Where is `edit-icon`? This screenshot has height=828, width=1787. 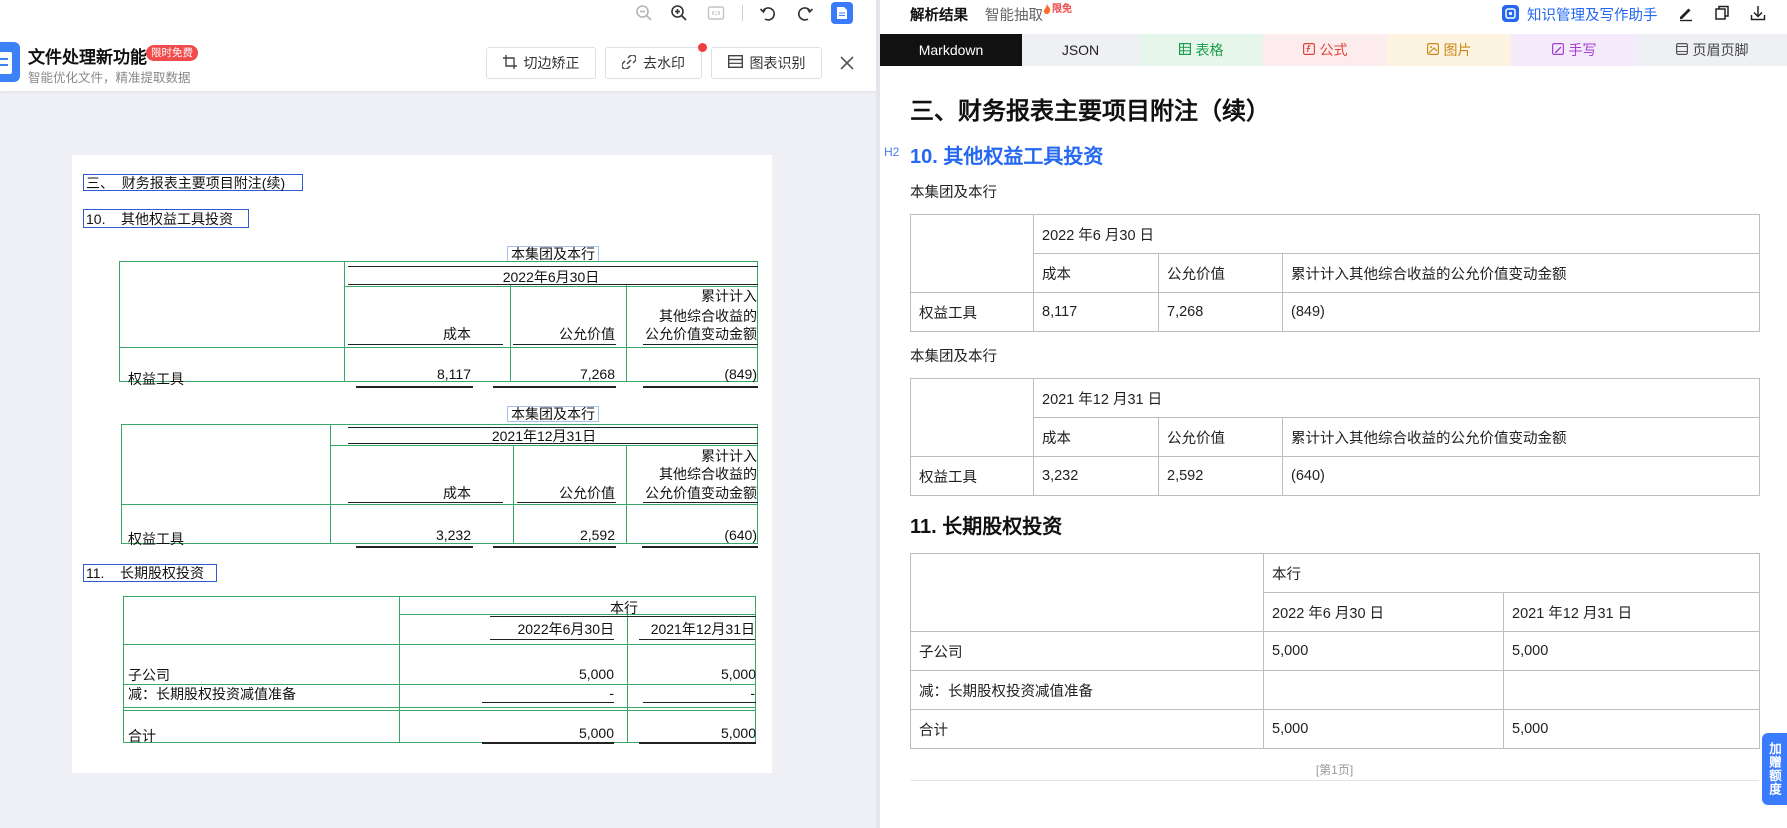
edit-icon is located at coordinates (1686, 13).